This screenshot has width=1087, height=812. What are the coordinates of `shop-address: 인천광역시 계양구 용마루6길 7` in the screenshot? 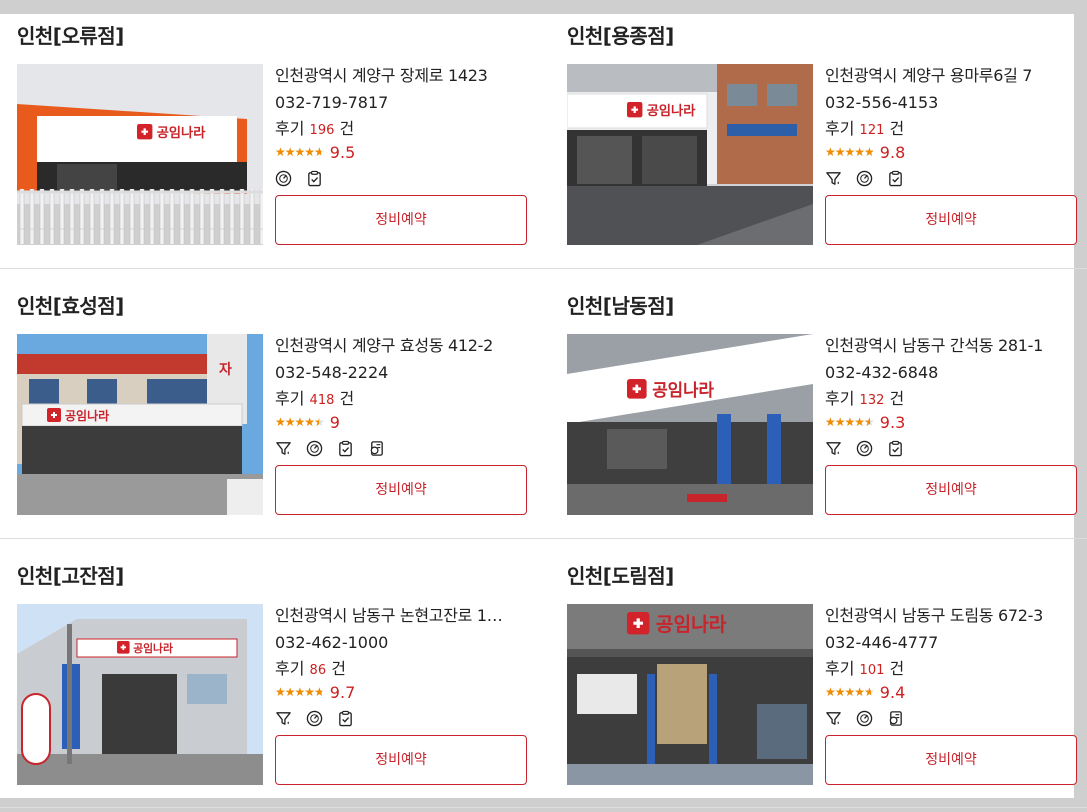 It's located at (929, 75).